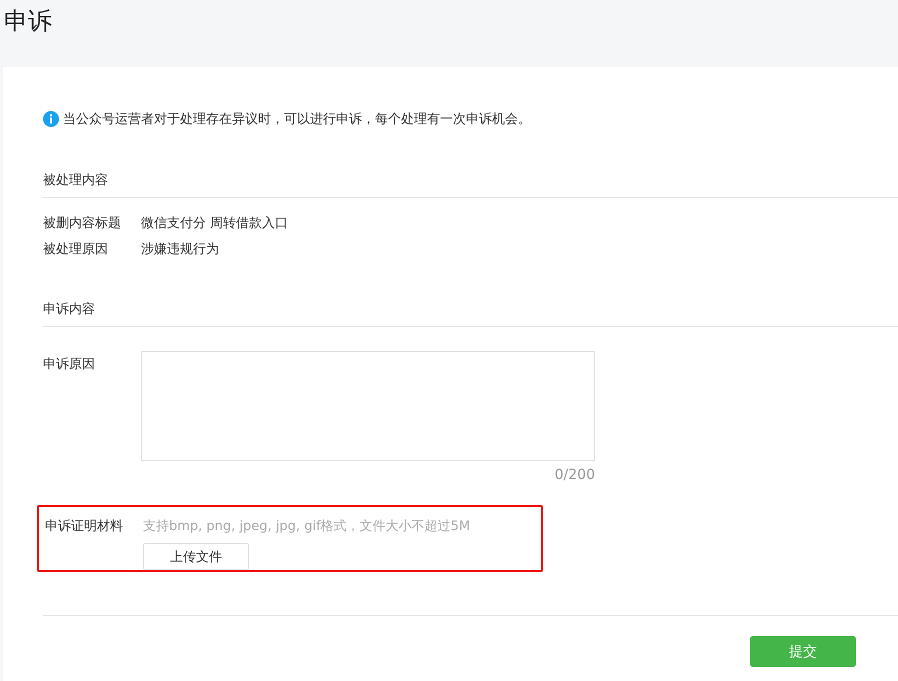 The height and width of the screenshot is (681, 898). I want to click on page-title: 申诉, so click(28, 21).